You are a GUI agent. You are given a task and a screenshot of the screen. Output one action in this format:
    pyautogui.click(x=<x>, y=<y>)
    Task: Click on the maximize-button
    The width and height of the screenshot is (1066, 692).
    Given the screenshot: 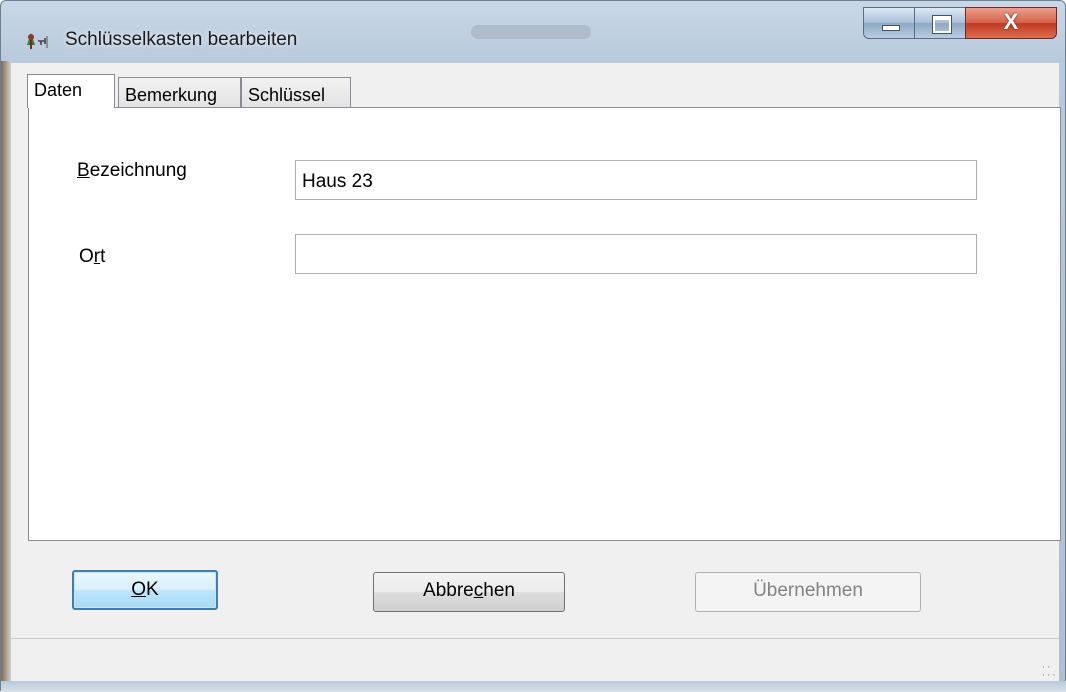 What is the action you would take?
    pyautogui.click(x=940, y=23)
    